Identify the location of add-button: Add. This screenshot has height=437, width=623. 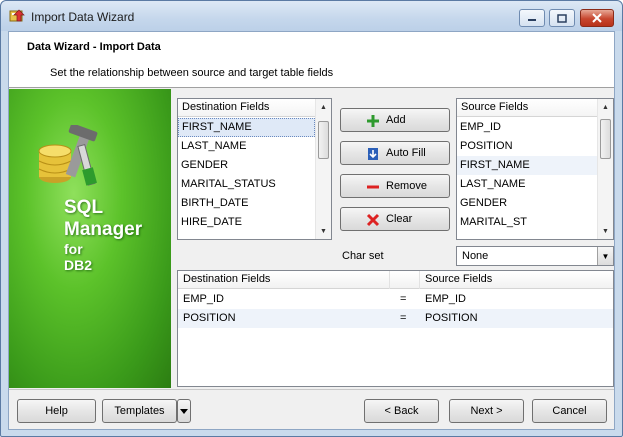
(395, 120).